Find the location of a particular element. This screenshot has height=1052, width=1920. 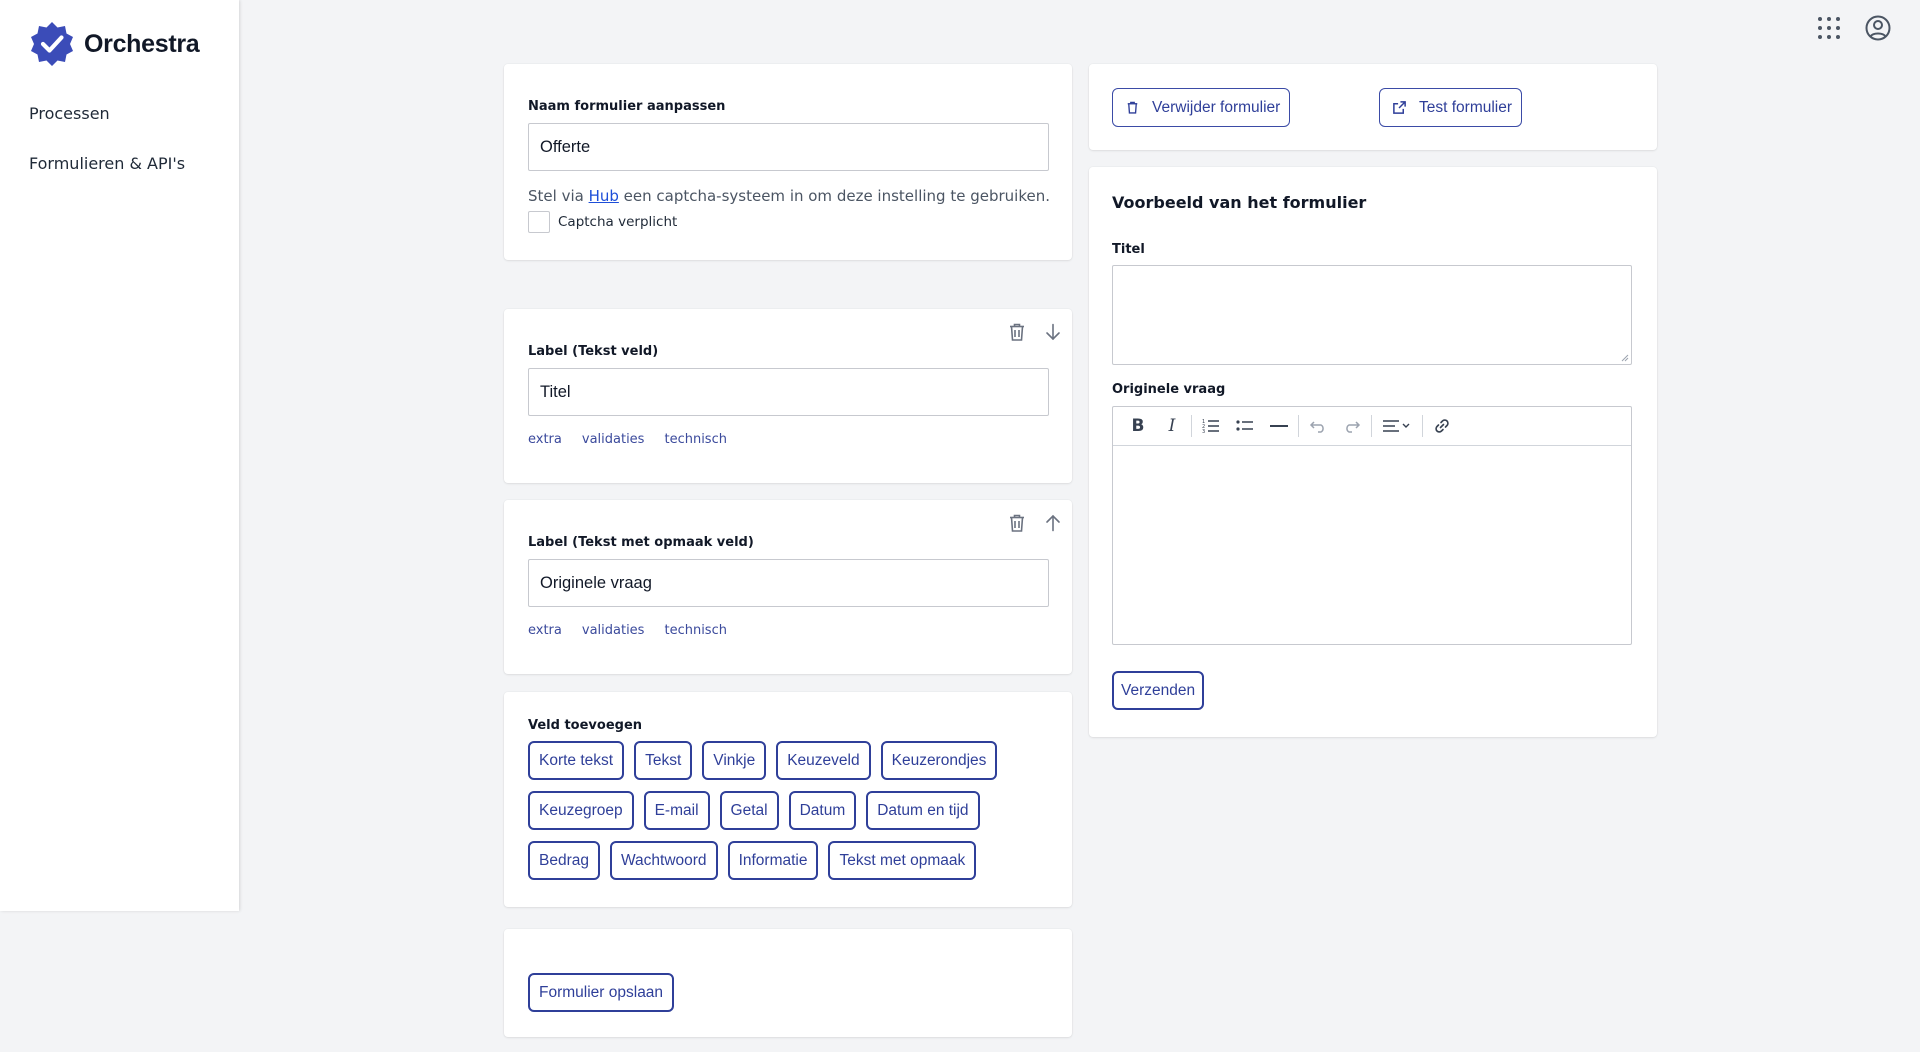

add-datum-button: Datum is located at coordinates (822, 810).